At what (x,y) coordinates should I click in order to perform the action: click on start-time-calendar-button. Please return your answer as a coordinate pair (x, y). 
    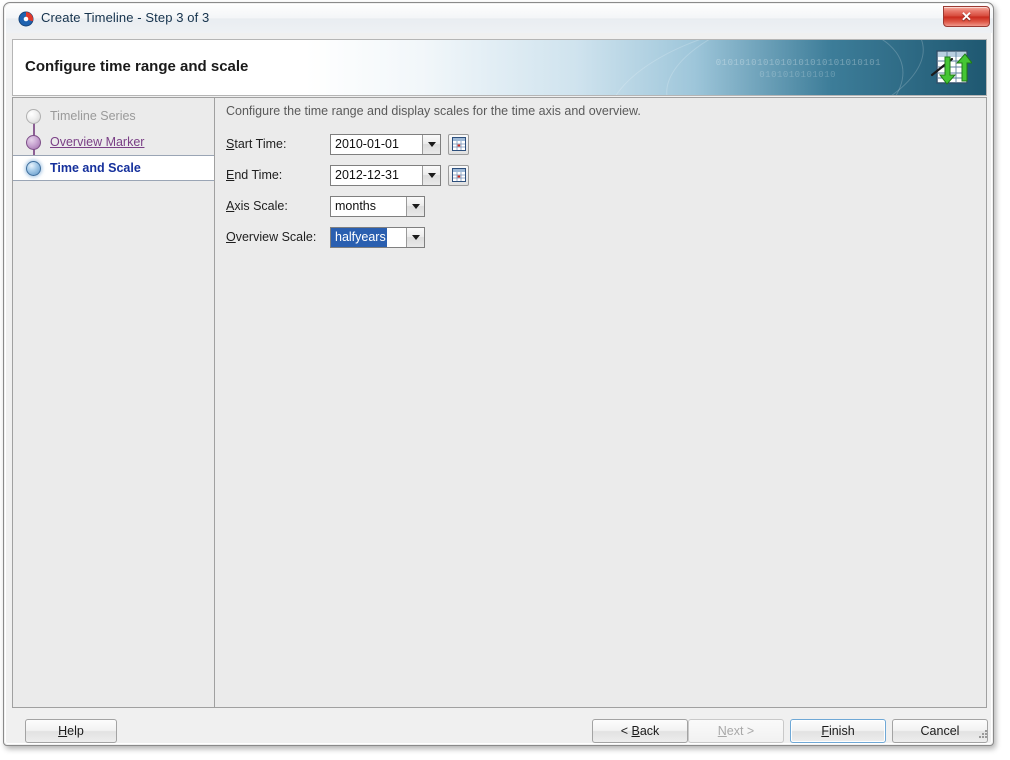
    Looking at the image, I should click on (458, 144).